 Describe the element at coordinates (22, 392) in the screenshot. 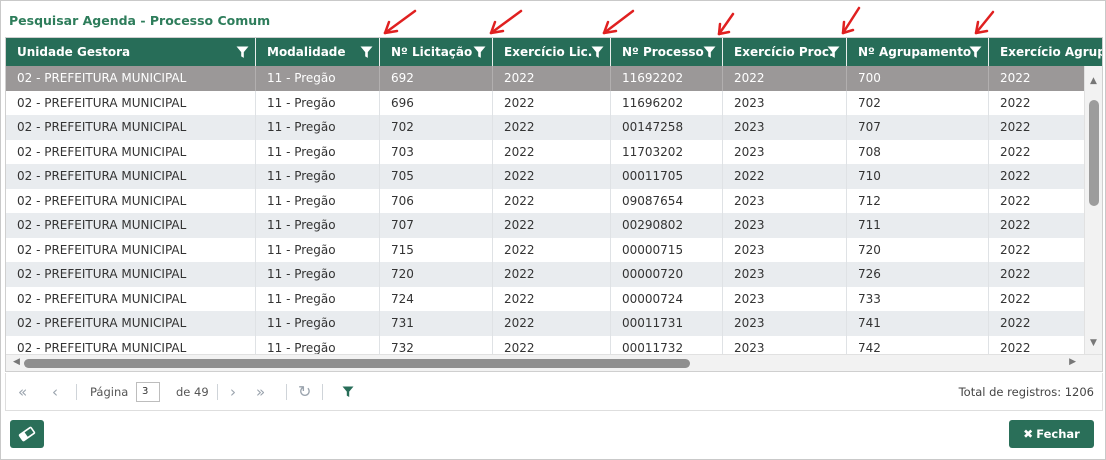

I see `first-page-icon: «` at that location.